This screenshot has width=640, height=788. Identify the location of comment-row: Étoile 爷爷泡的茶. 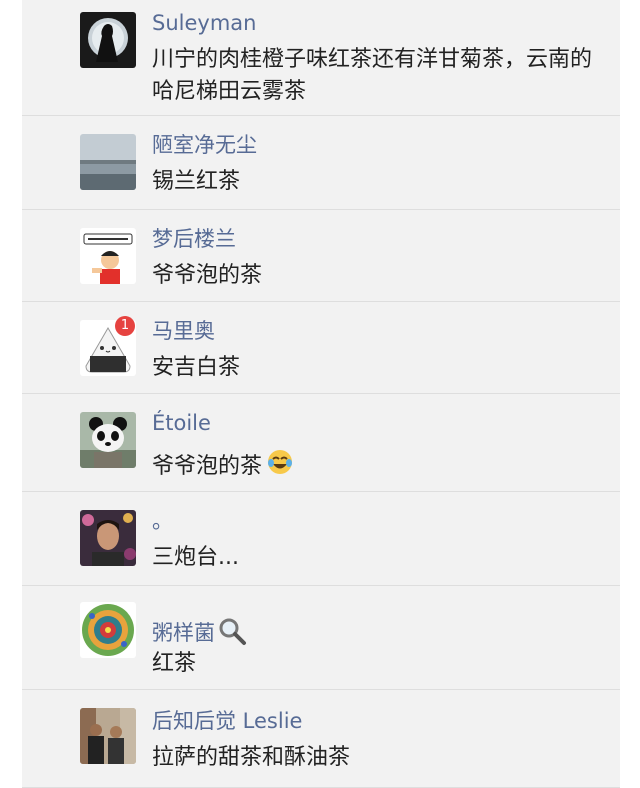
(321, 443).